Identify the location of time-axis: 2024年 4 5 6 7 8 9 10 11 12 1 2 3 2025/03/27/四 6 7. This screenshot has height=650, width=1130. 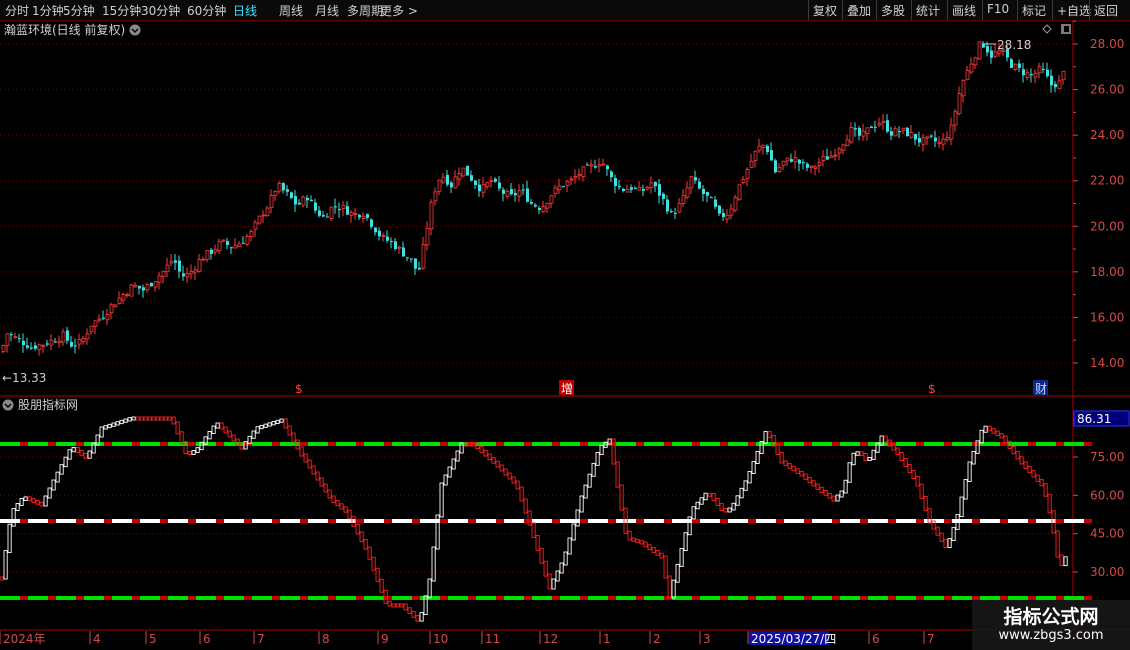
(467, 638).